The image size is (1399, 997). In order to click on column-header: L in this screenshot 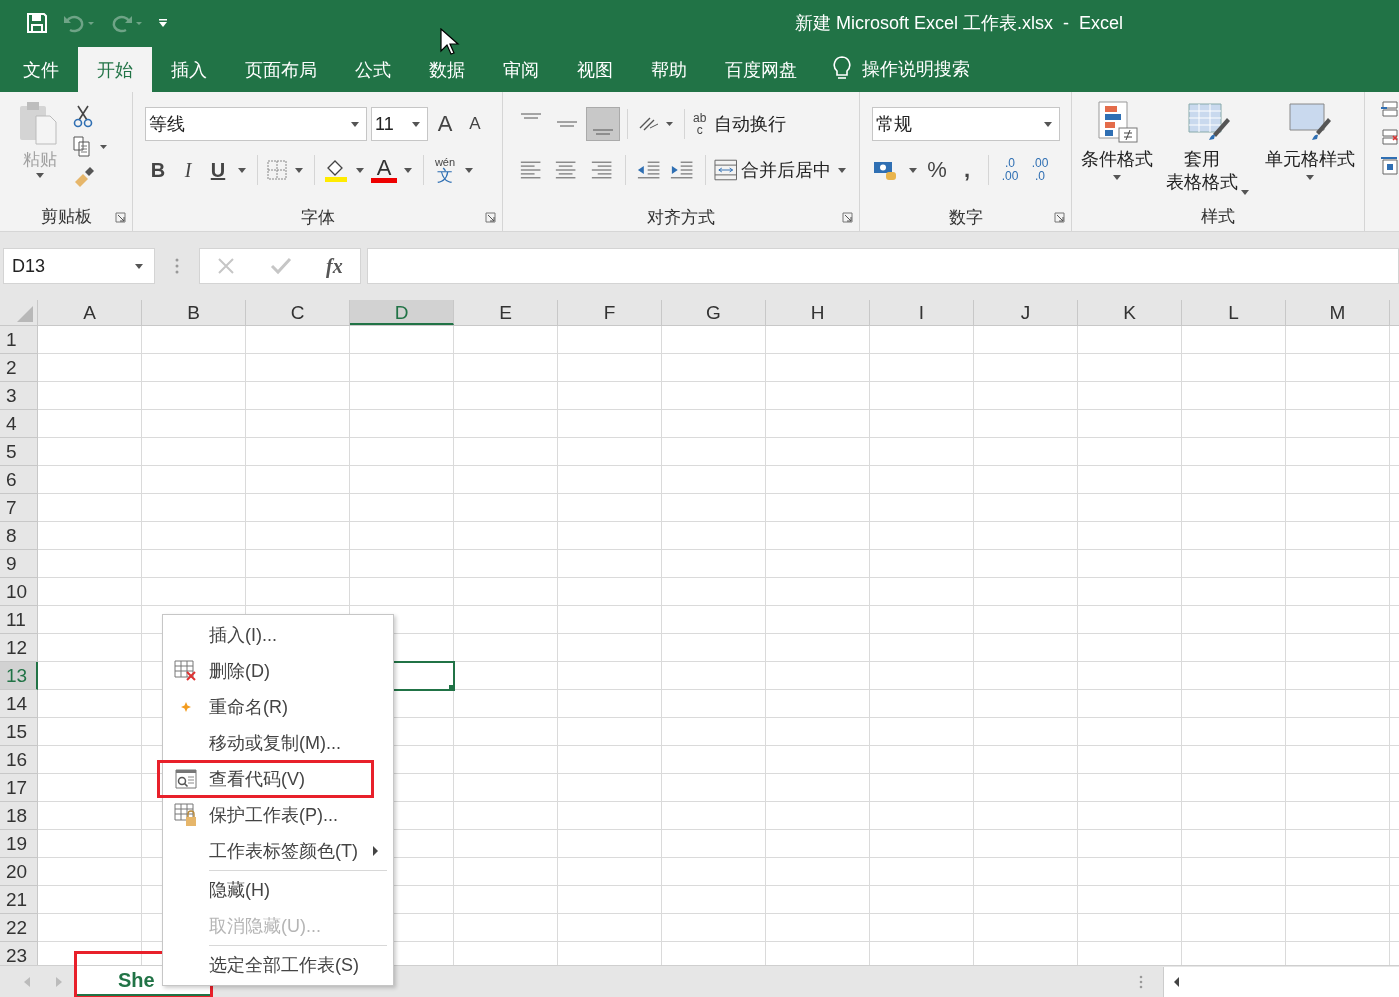, I will do `click(1234, 312)`.